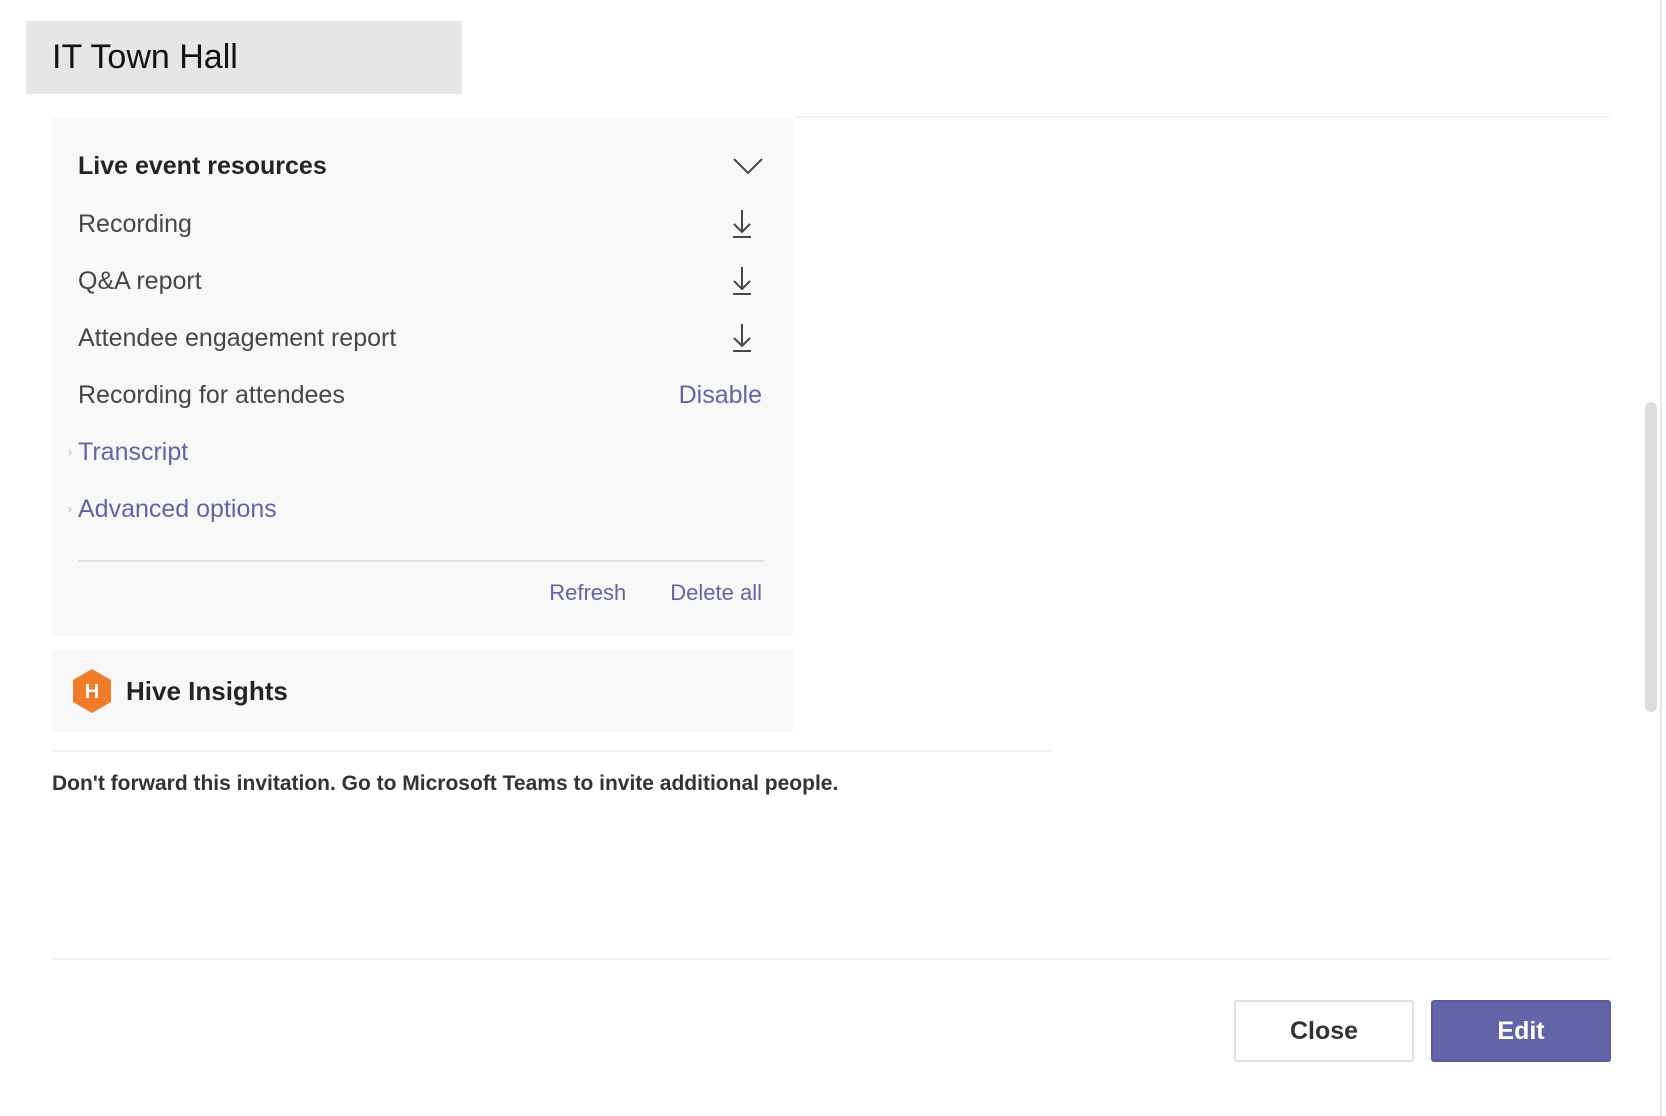 The height and width of the screenshot is (1116, 1666). What do you see at coordinates (552, 751) in the screenshot?
I see `mid-divider` at bounding box center [552, 751].